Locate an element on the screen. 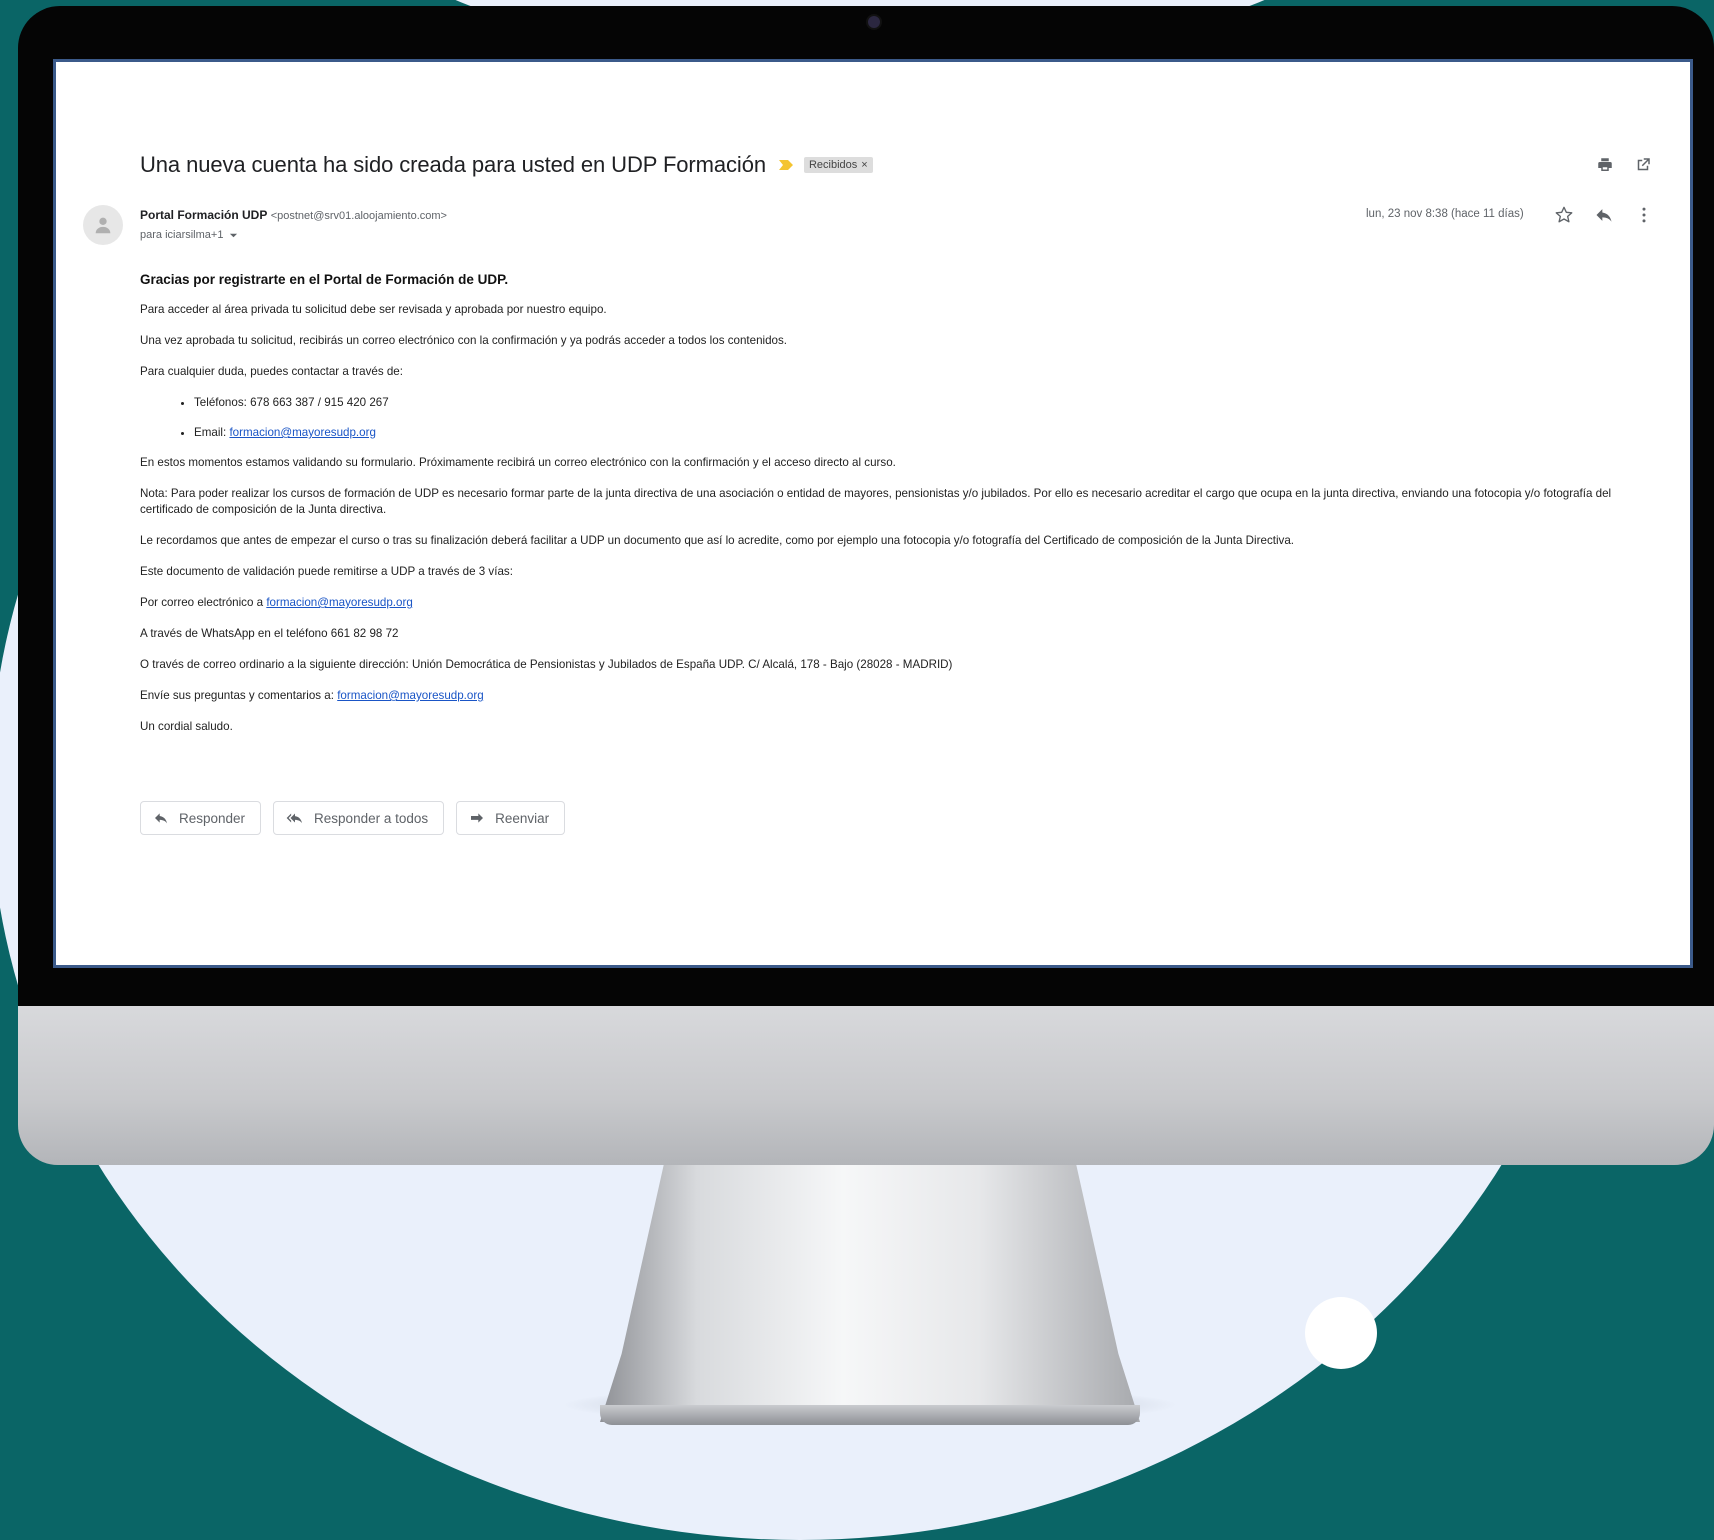 Image resolution: width=1714 pixels, height=1540 pixels. email-actions: Responder Responder a todos Reenviar is located at coordinates (353, 818).